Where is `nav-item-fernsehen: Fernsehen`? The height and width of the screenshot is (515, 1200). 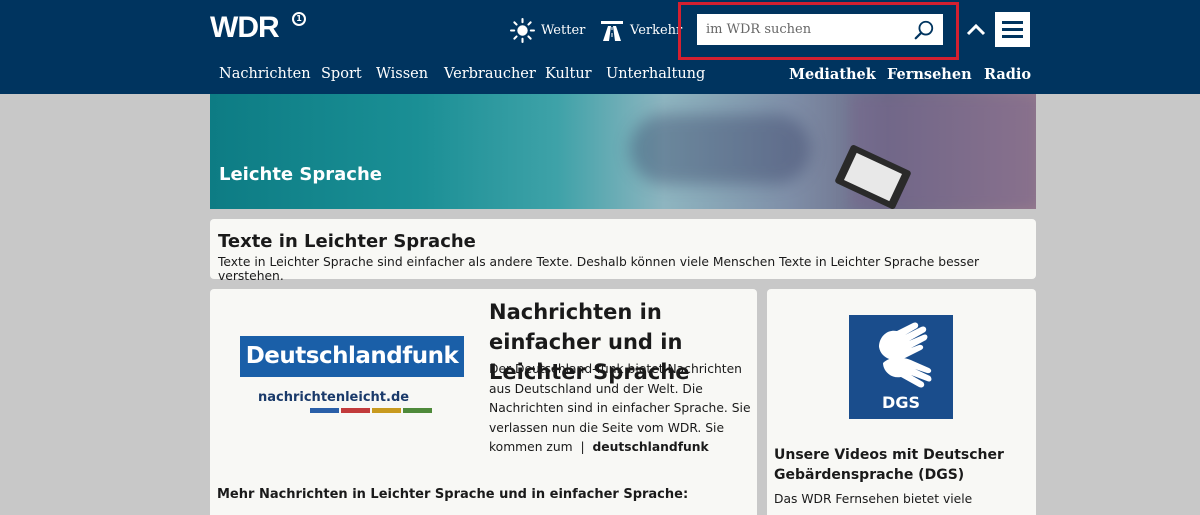 nav-item-fernsehen: Fernsehen is located at coordinates (929, 74).